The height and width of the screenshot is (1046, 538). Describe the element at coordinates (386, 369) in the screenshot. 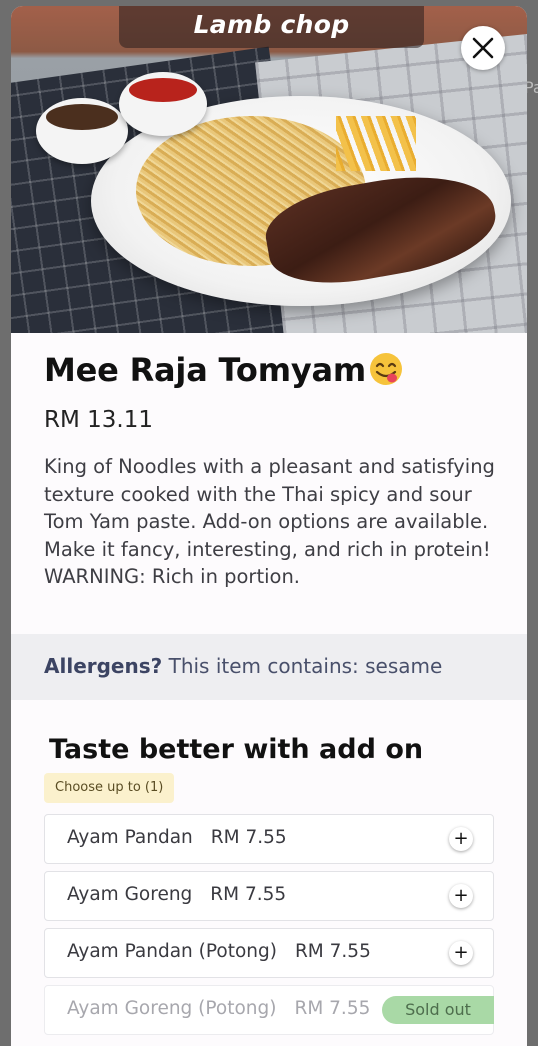

I see `face-savoring-food-emoji` at that location.